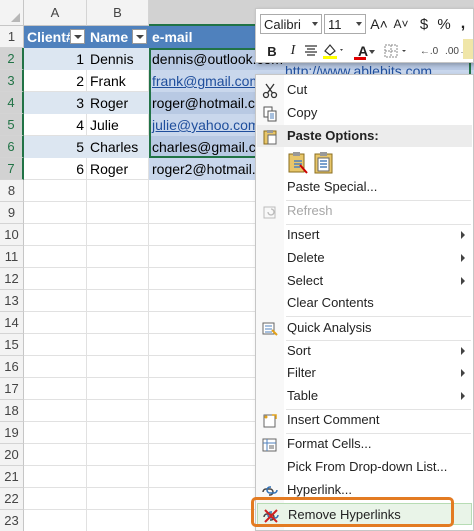  What do you see at coordinates (118, 147) in the screenshot?
I see `name-cell: Charles` at bounding box center [118, 147].